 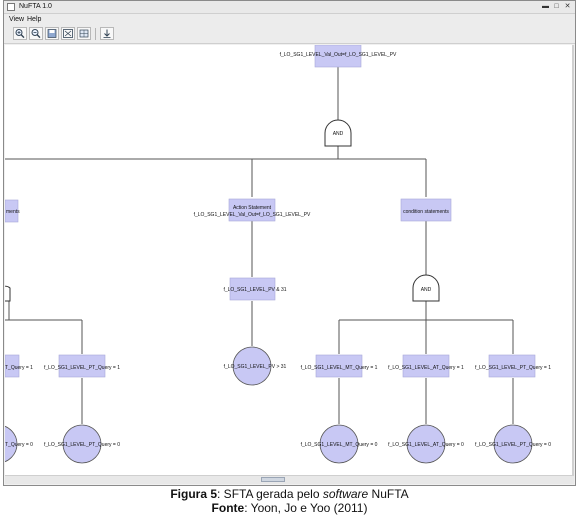 I want to click on partial-statement-label: ments, so click(x=13, y=212).